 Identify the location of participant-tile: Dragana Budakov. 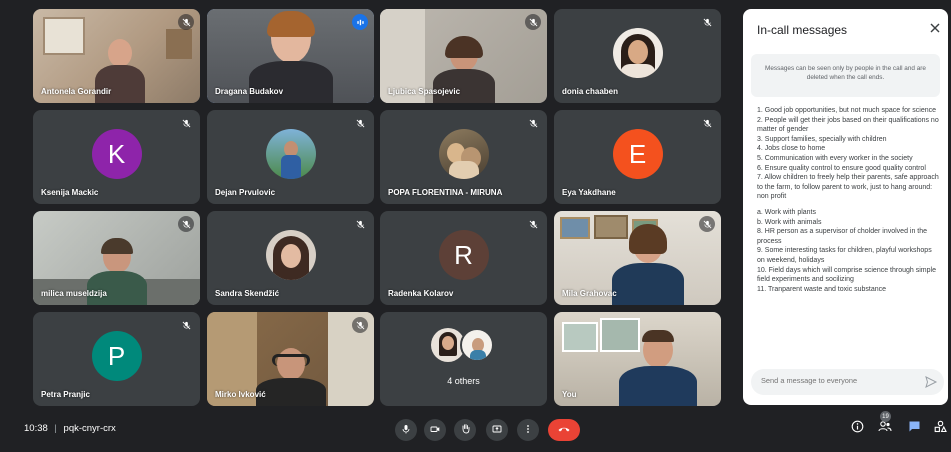
(290, 56).